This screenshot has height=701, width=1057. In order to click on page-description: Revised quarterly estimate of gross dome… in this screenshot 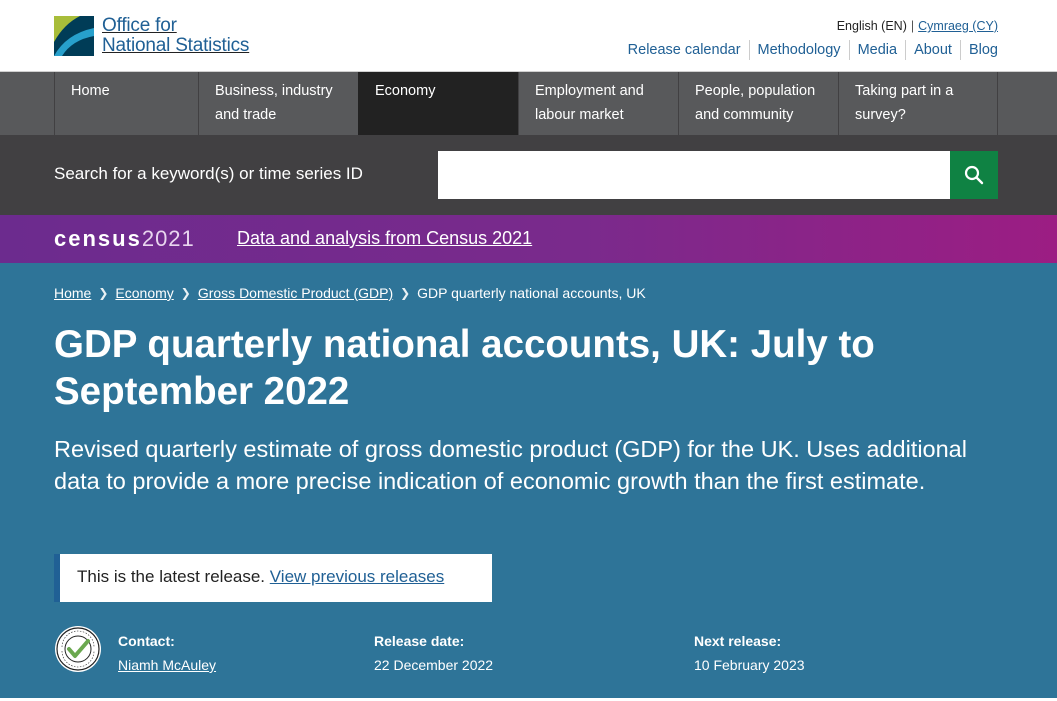, I will do `click(510, 465)`.